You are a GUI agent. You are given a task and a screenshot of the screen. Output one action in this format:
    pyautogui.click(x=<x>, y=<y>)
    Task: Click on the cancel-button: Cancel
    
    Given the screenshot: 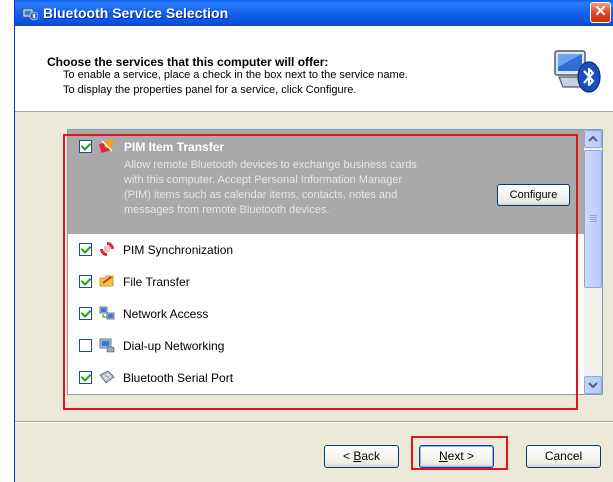 What is the action you would take?
    pyautogui.click(x=563, y=456)
    